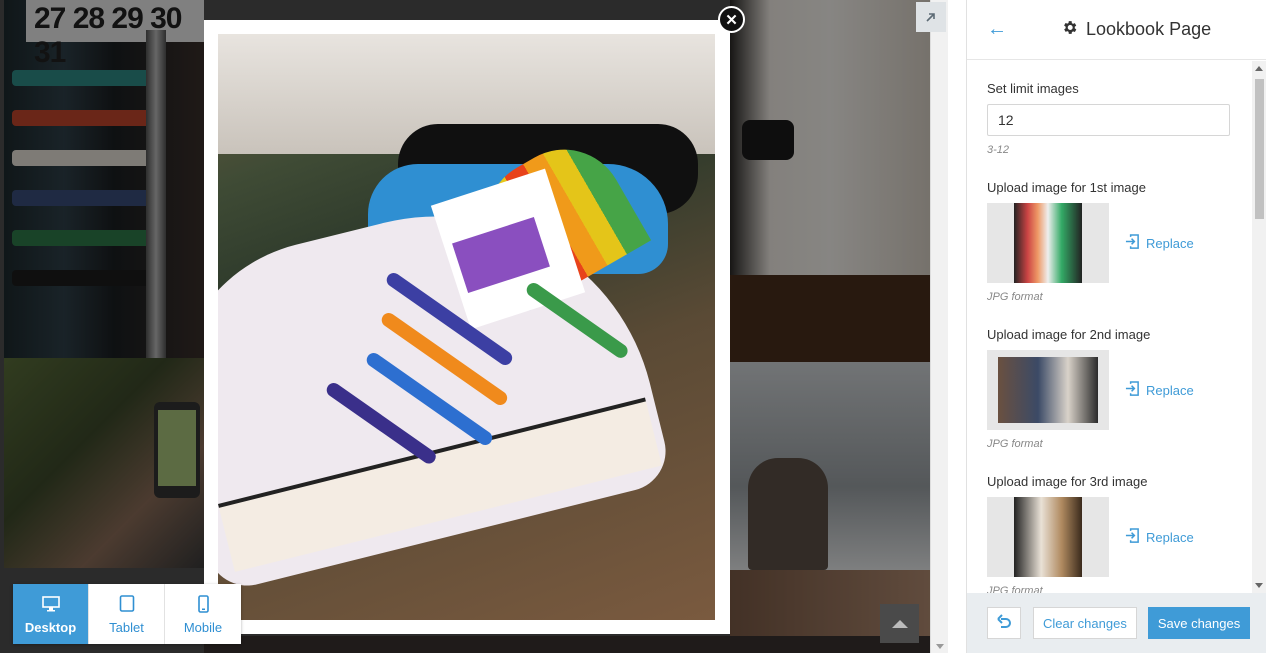 The width and height of the screenshot is (1266, 653). Describe the element at coordinates (203, 627) in the screenshot. I see `device-mobile-label: Mobile` at that location.